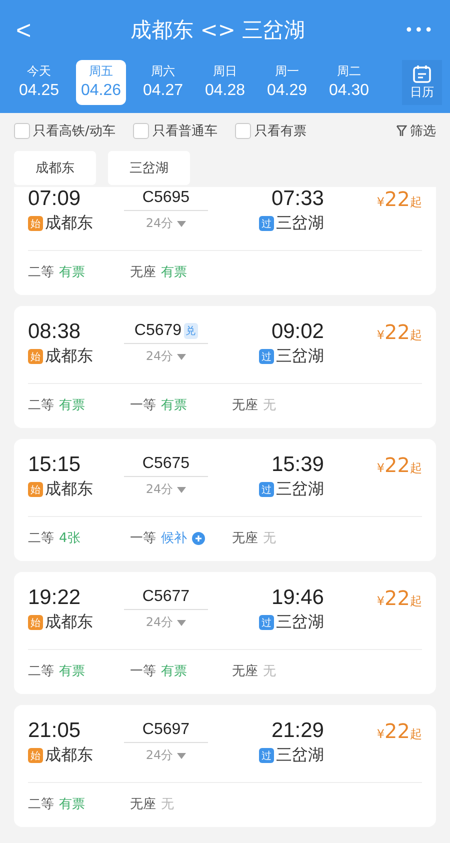 This screenshot has height=843, width=450. What do you see at coordinates (225, 766) in the screenshot?
I see `train-card: 21:05 始 成都东 C5697 24分 21:29 过 三岔湖 ¥22 起 二等 有票 无座 无` at bounding box center [225, 766].